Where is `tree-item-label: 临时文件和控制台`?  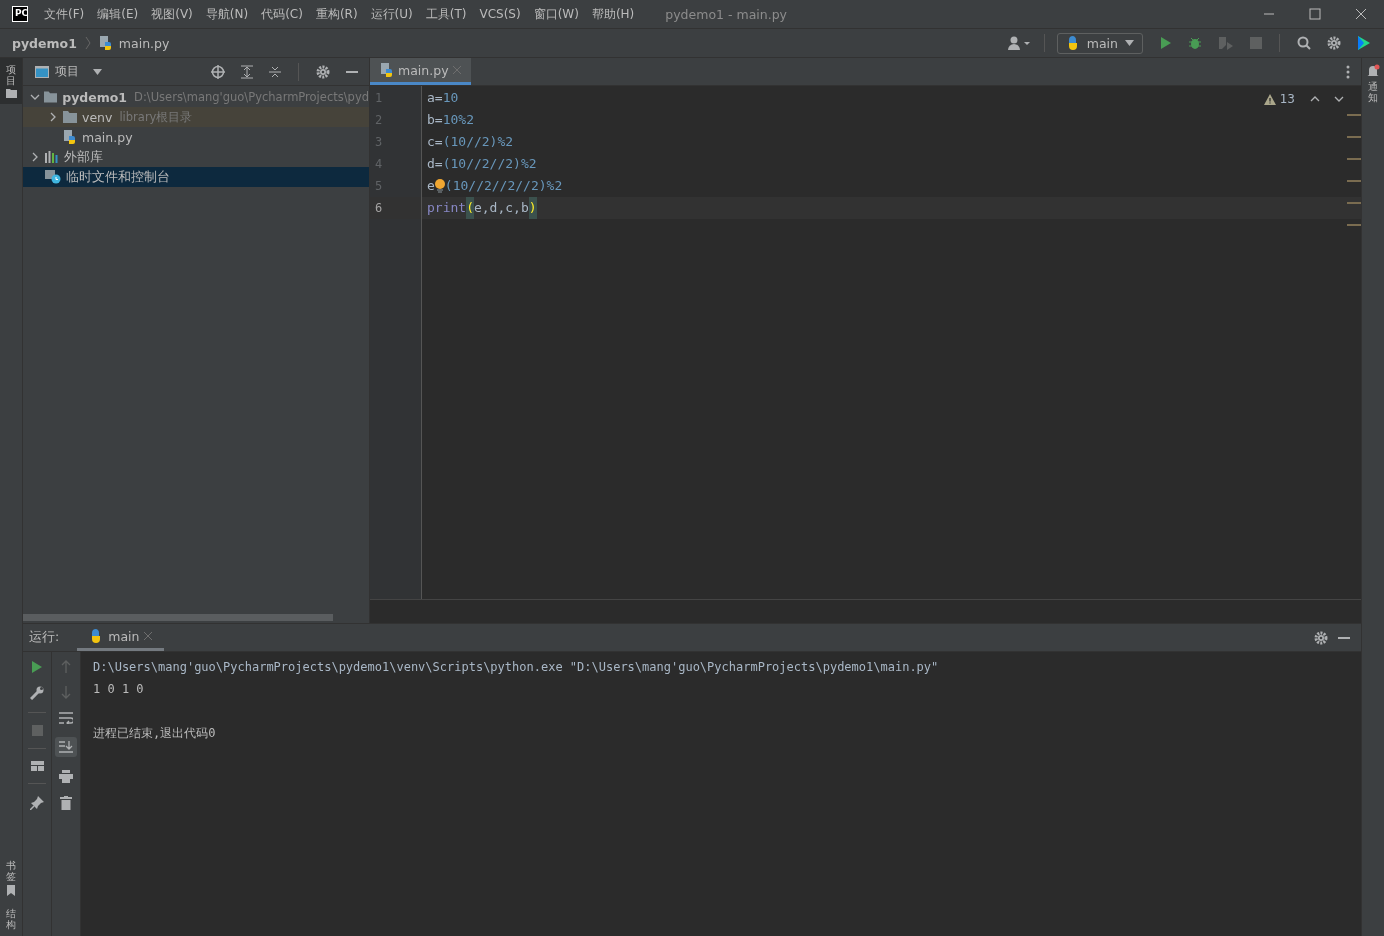
tree-item-label: 临时文件和控制台 is located at coordinates (118, 177).